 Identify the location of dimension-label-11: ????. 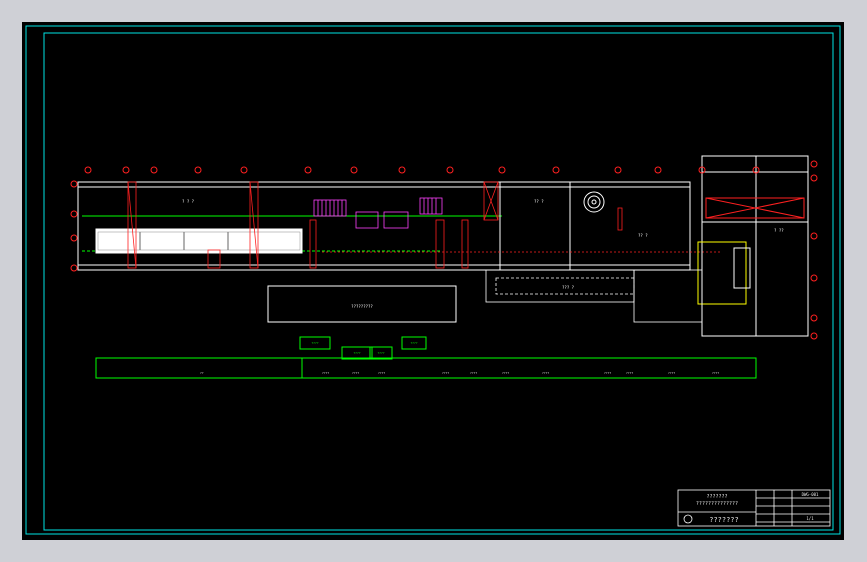
(671, 373).